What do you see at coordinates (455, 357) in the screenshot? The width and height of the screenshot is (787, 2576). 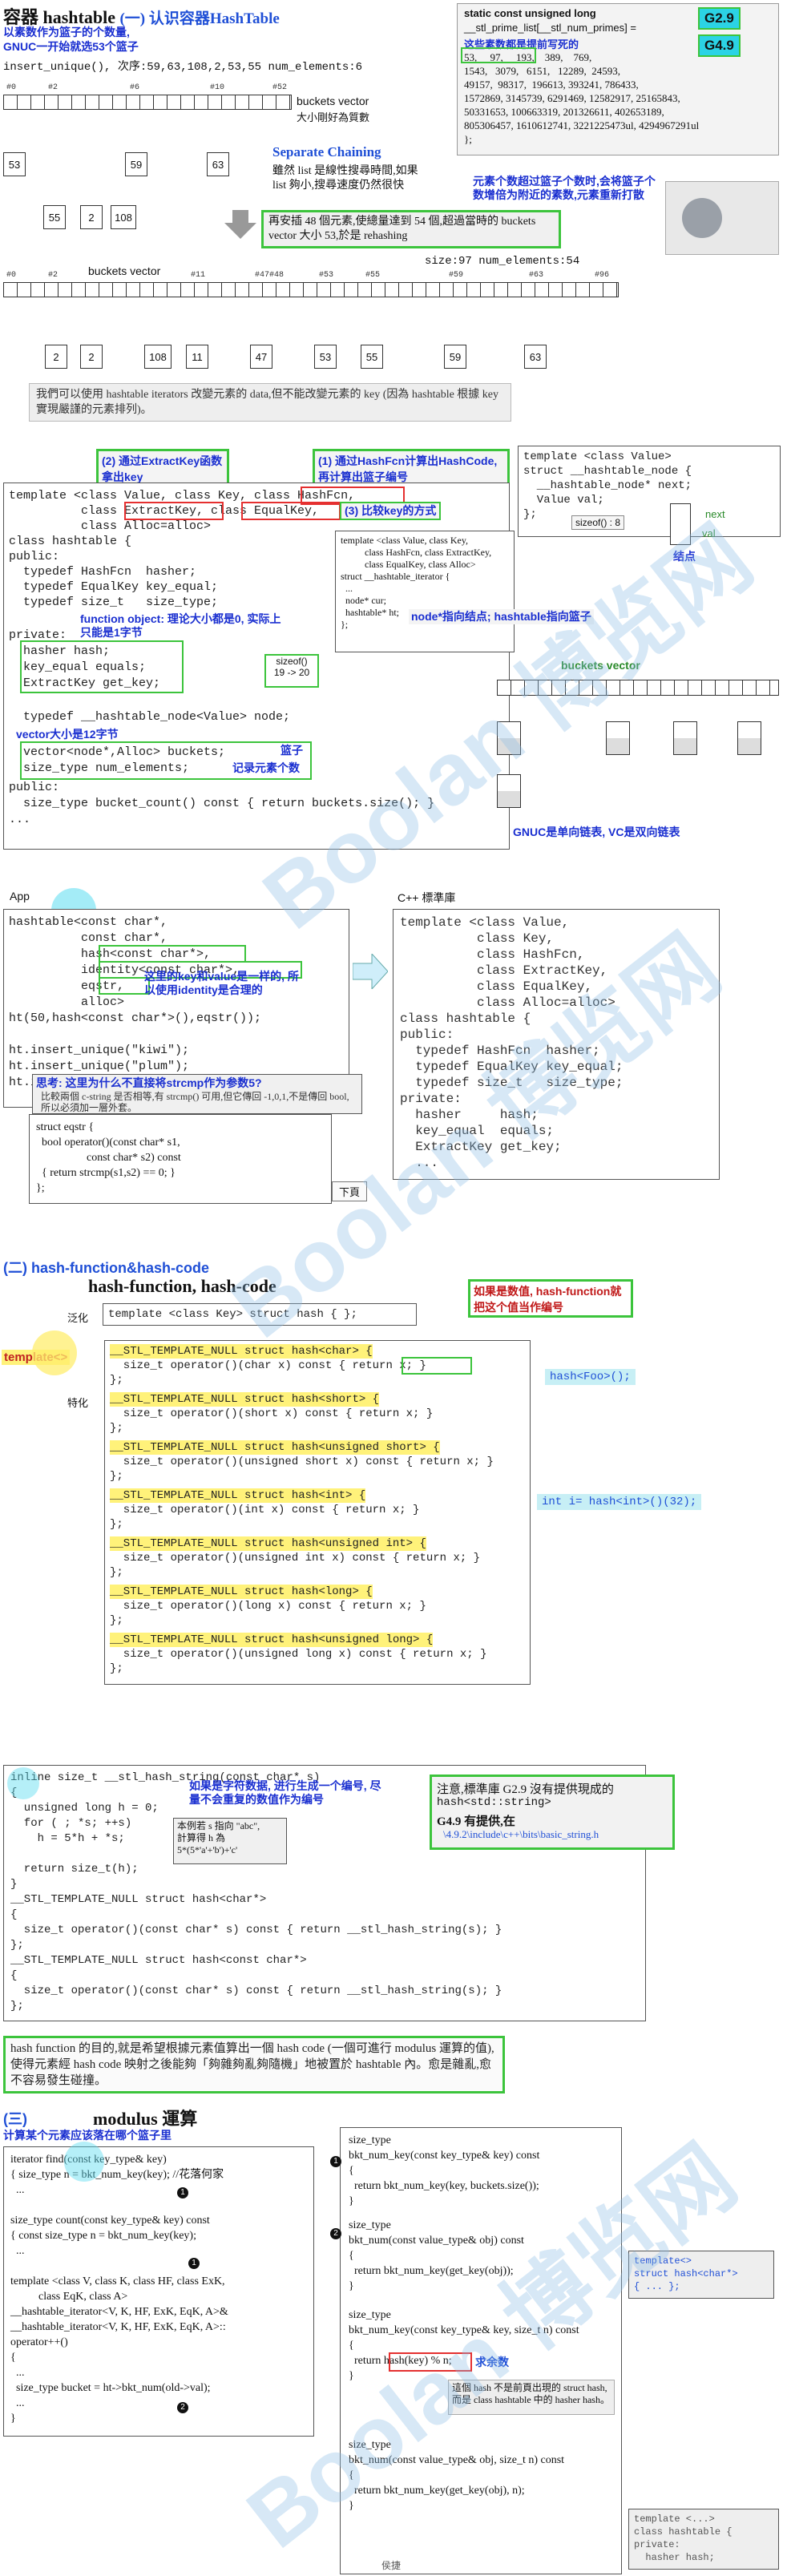 I see `mid-node-59: 59` at bounding box center [455, 357].